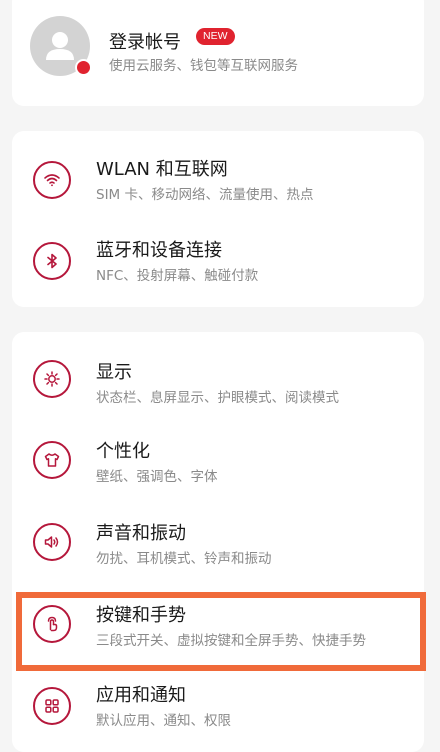 The width and height of the screenshot is (440, 752). I want to click on bluetooth-icon, so click(52, 261).